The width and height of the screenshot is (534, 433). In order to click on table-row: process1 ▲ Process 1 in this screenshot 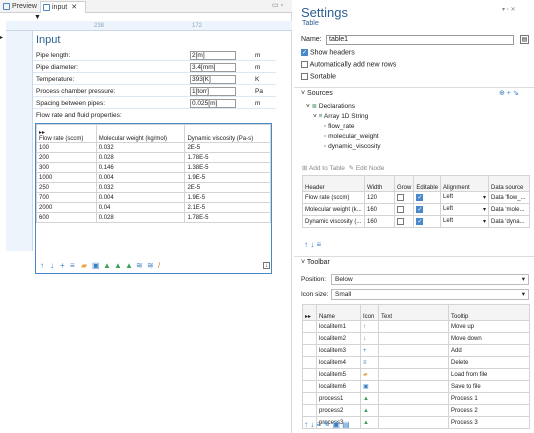, I will do `click(416, 398)`.